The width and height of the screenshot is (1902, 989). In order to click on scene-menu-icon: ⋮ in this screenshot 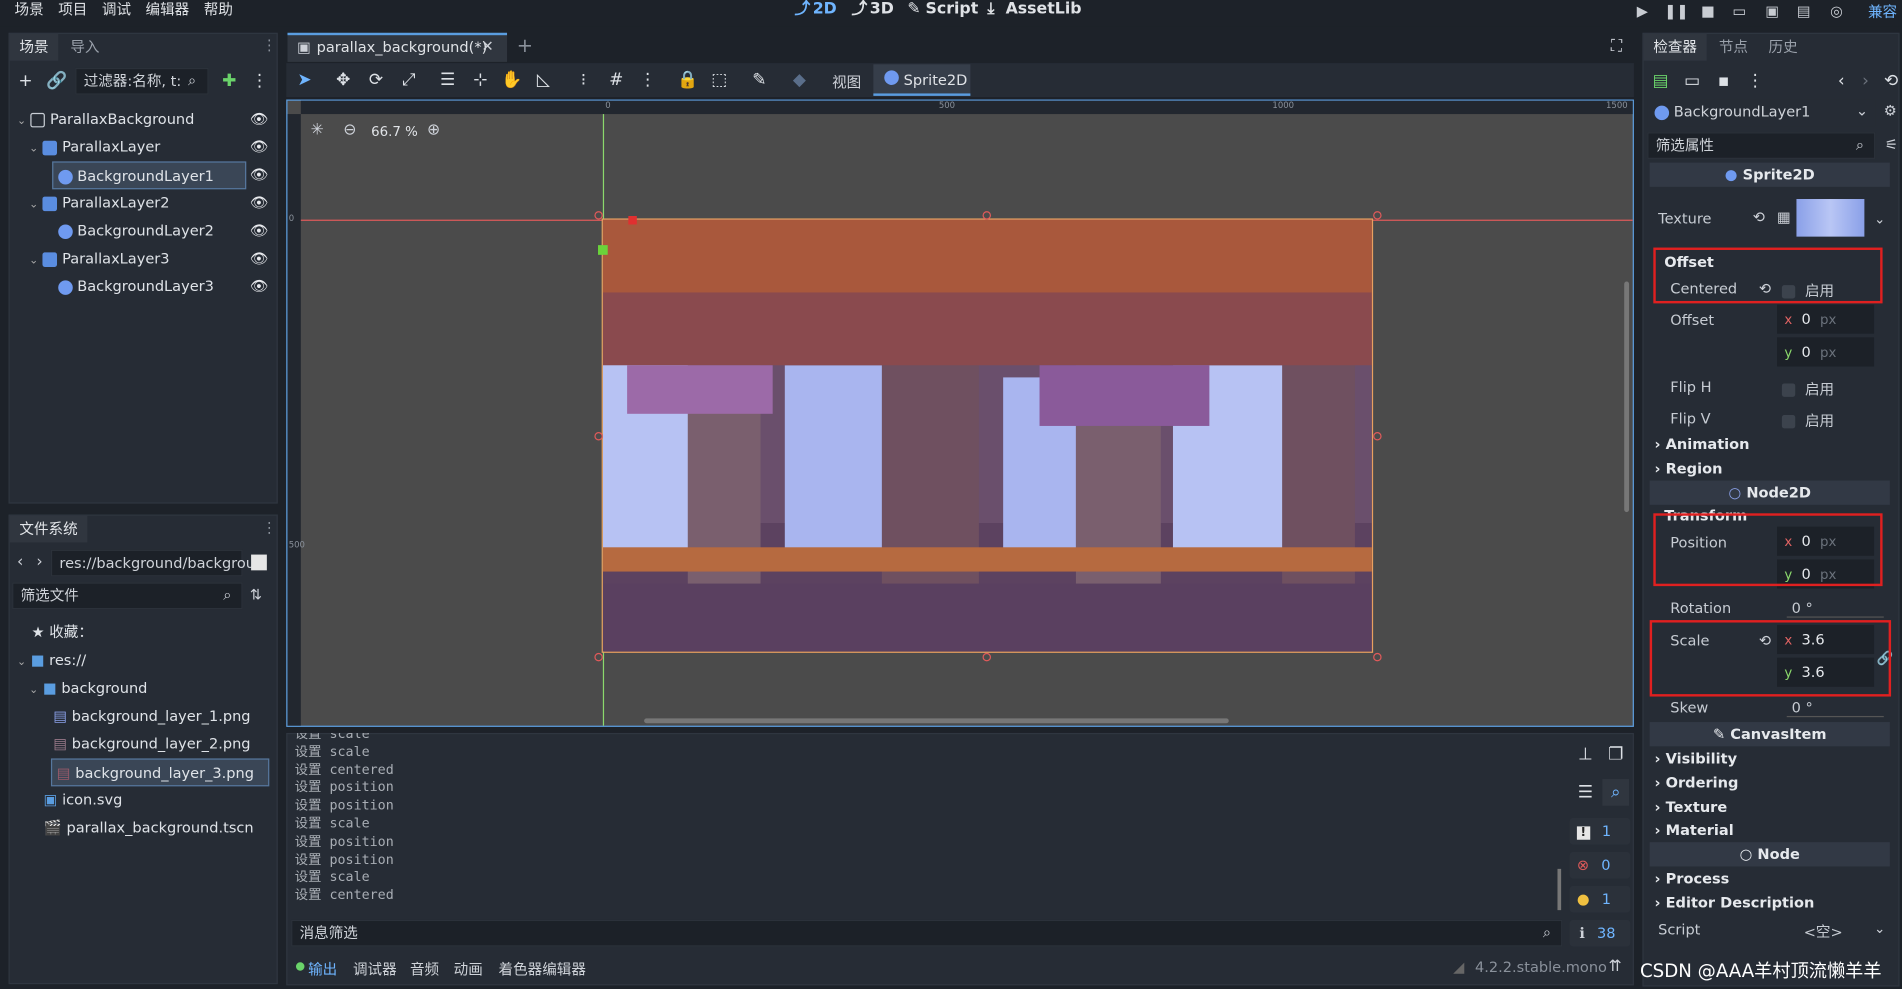, I will do `click(259, 81)`.